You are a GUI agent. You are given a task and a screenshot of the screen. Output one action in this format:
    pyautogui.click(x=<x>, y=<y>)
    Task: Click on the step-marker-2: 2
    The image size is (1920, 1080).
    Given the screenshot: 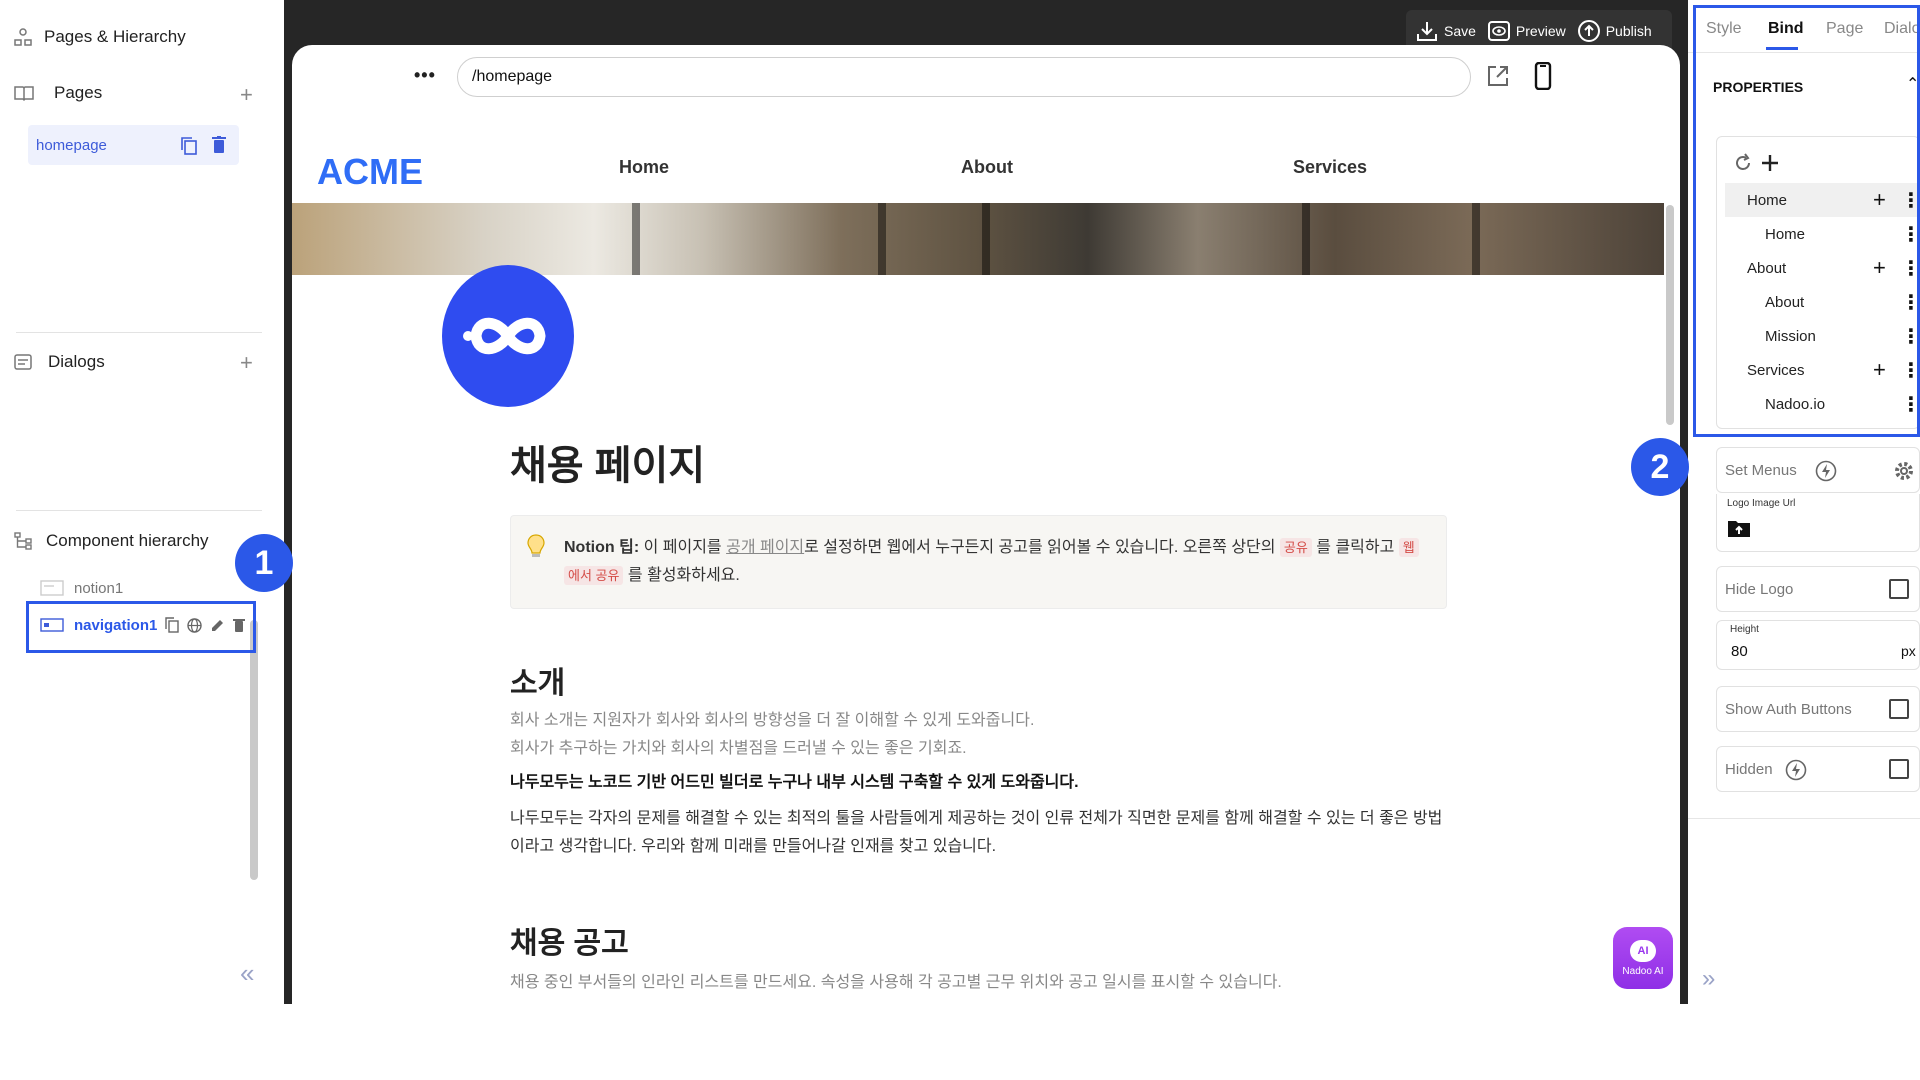 What is the action you would take?
    pyautogui.click(x=1660, y=467)
    